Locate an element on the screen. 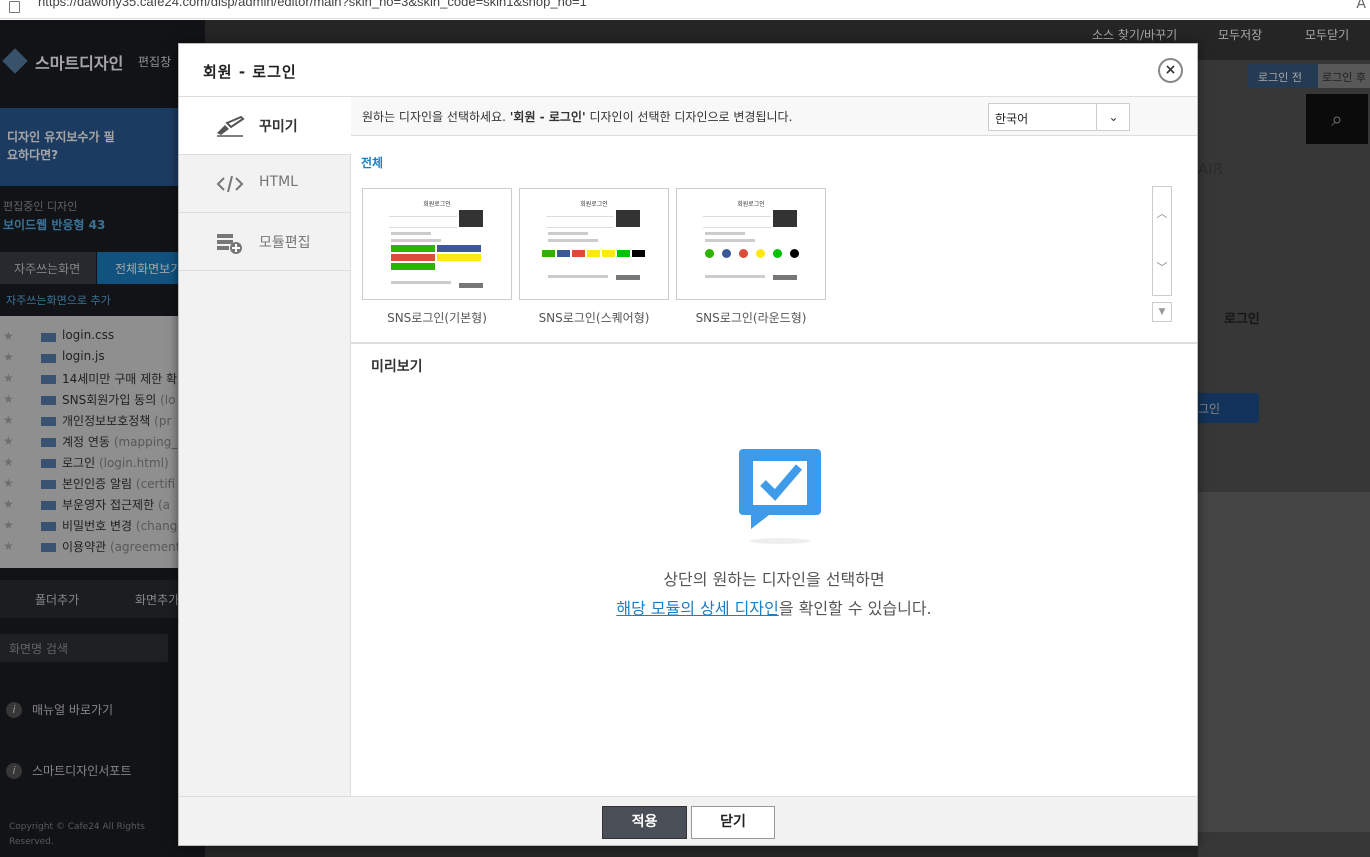 Image resolution: width=1370 pixels, height=857 pixels. preview-message-line1: 상단의 원하는 디자인을 선택하면 is located at coordinates (774, 579).